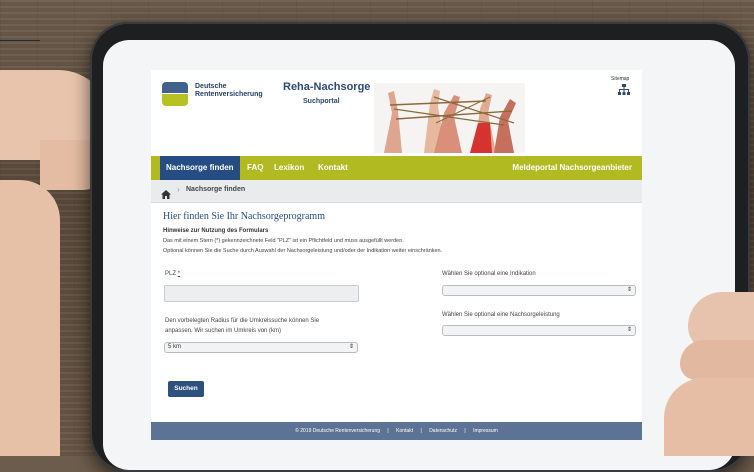  I want to click on hero-image-hands-with-string, so click(449, 118).